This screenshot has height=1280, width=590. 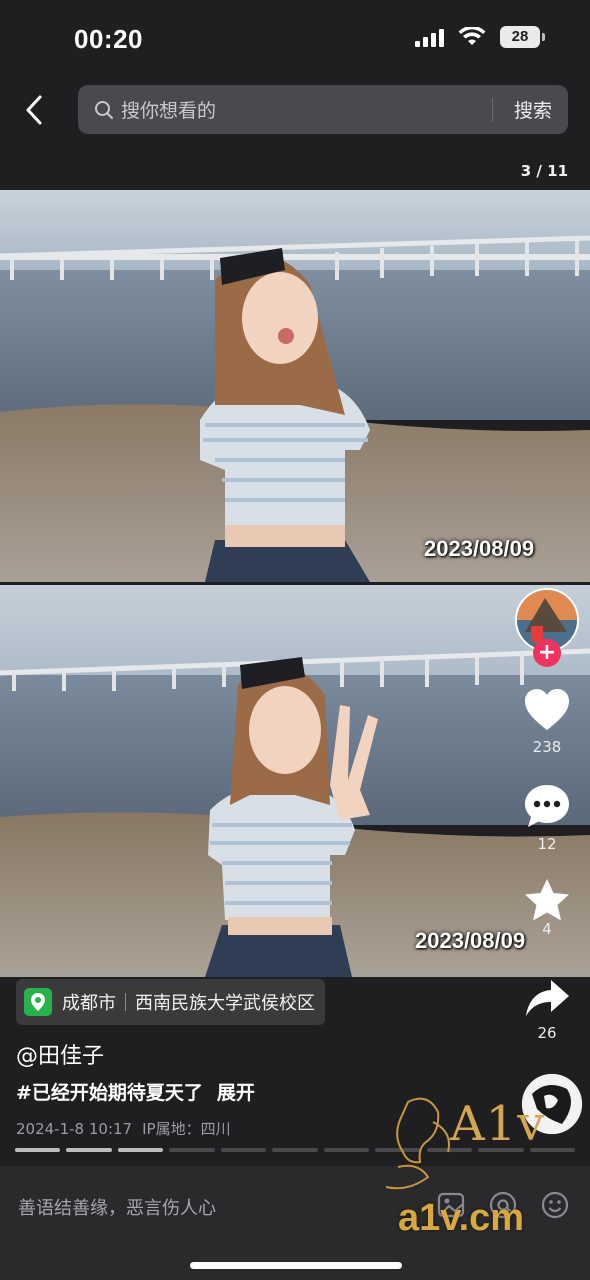 What do you see at coordinates (479, 548) in the screenshot?
I see `photo-1-date-stamp: 2023/08/09` at bounding box center [479, 548].